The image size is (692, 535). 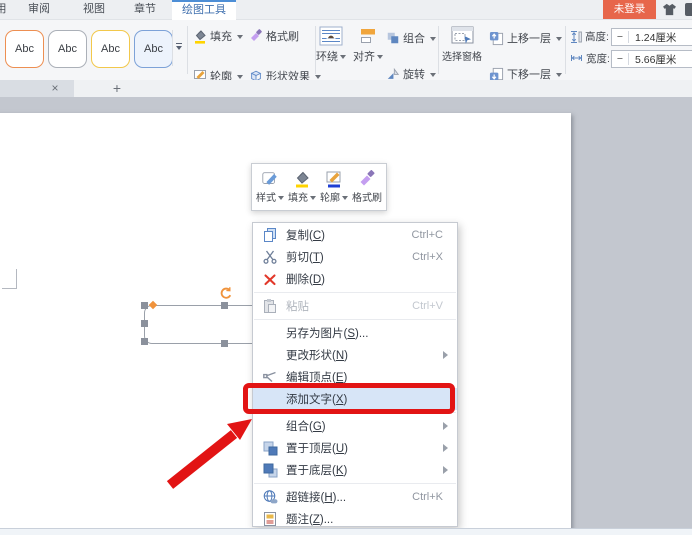 What do you see at coordinates (305, 280) in the screenshot?
I see `menu-item-label: 删除(D)` at bounding box center [305, 280].